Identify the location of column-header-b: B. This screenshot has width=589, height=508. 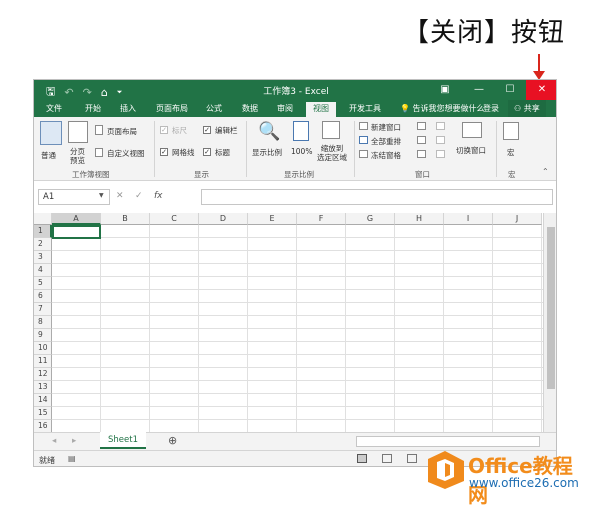
(125, 219).